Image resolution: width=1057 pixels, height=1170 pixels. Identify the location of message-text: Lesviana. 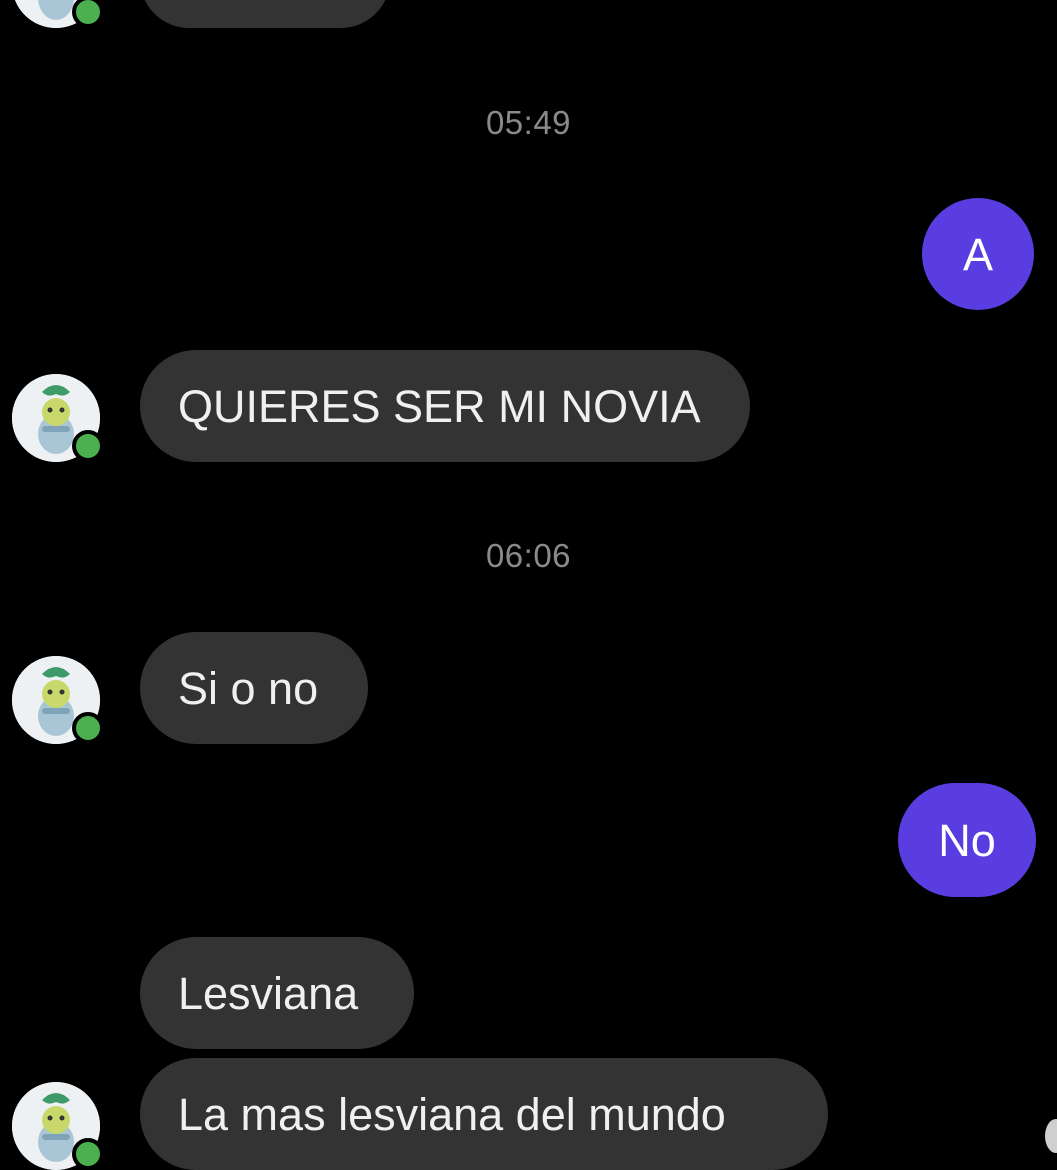
(268, 993).